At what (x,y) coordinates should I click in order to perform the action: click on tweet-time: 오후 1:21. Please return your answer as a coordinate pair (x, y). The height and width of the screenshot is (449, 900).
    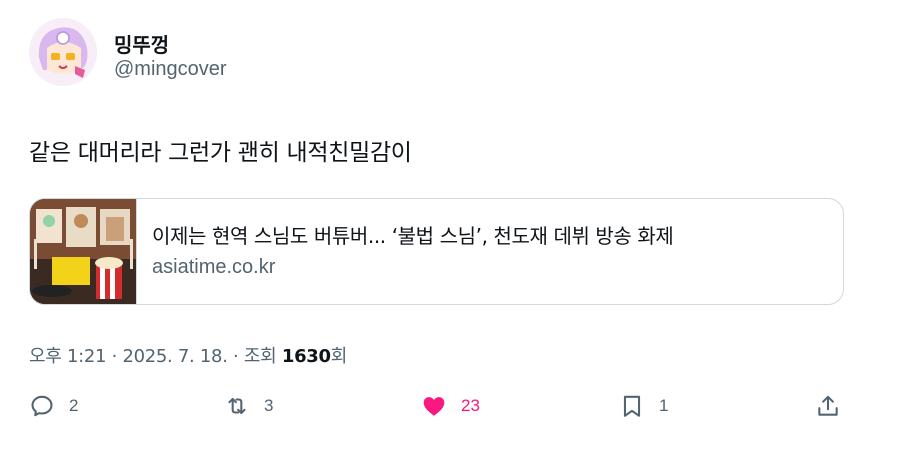
    Looking at the image, I should click on (67, 356).